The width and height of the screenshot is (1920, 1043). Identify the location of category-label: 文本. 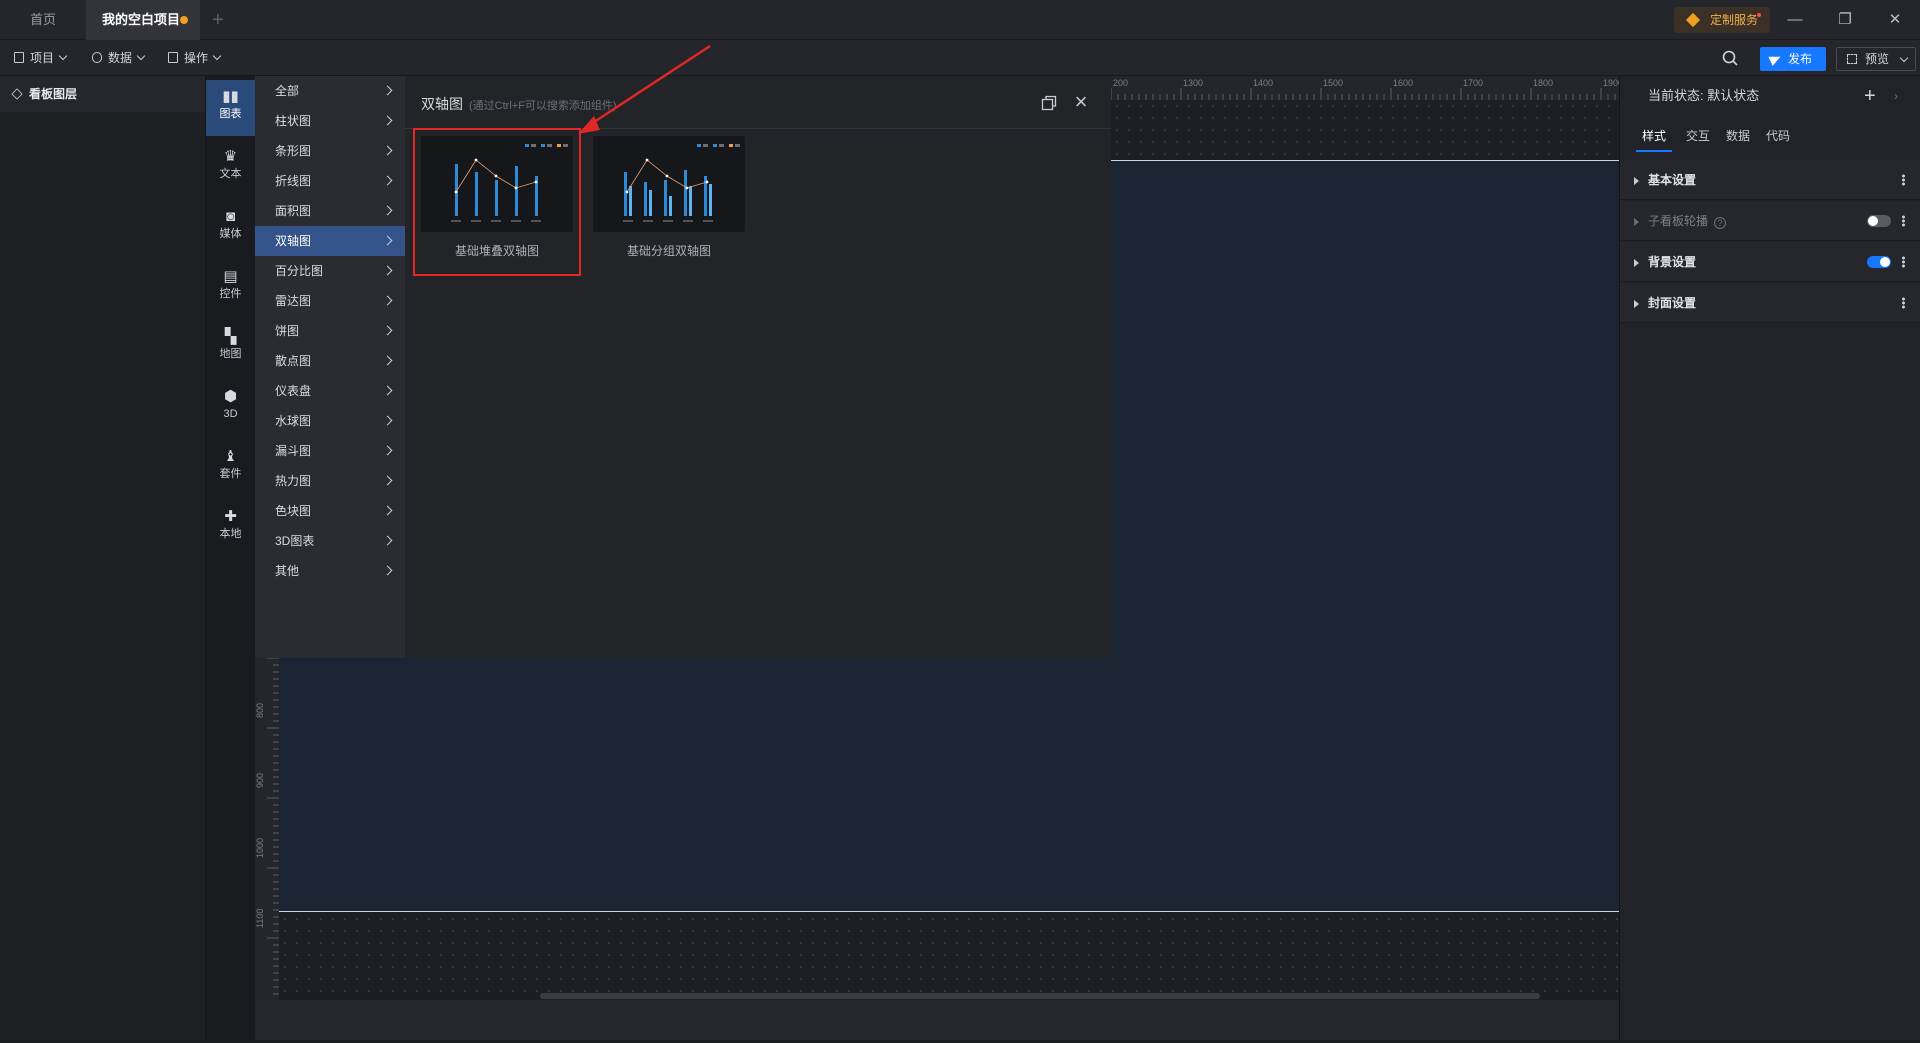
(230, 174).